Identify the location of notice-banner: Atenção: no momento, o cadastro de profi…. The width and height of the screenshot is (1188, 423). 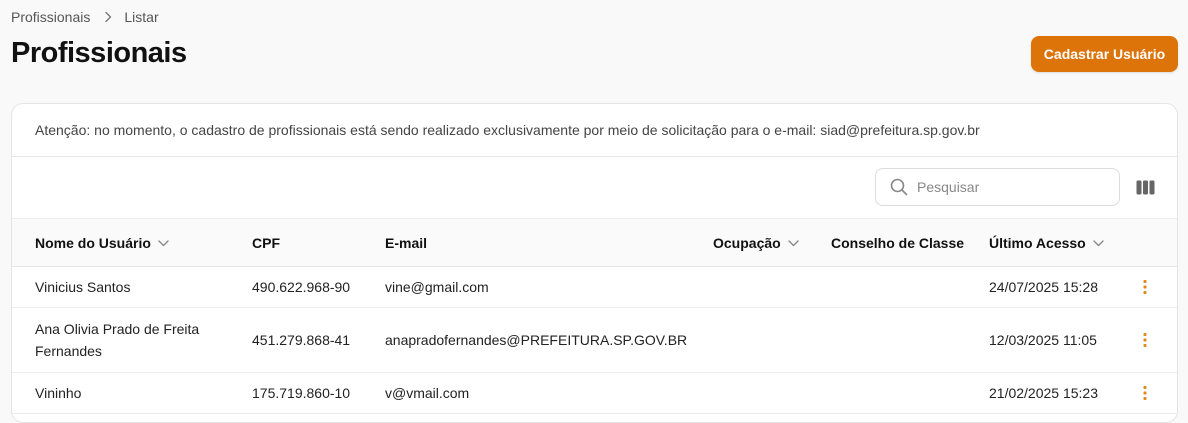
(594, 130).